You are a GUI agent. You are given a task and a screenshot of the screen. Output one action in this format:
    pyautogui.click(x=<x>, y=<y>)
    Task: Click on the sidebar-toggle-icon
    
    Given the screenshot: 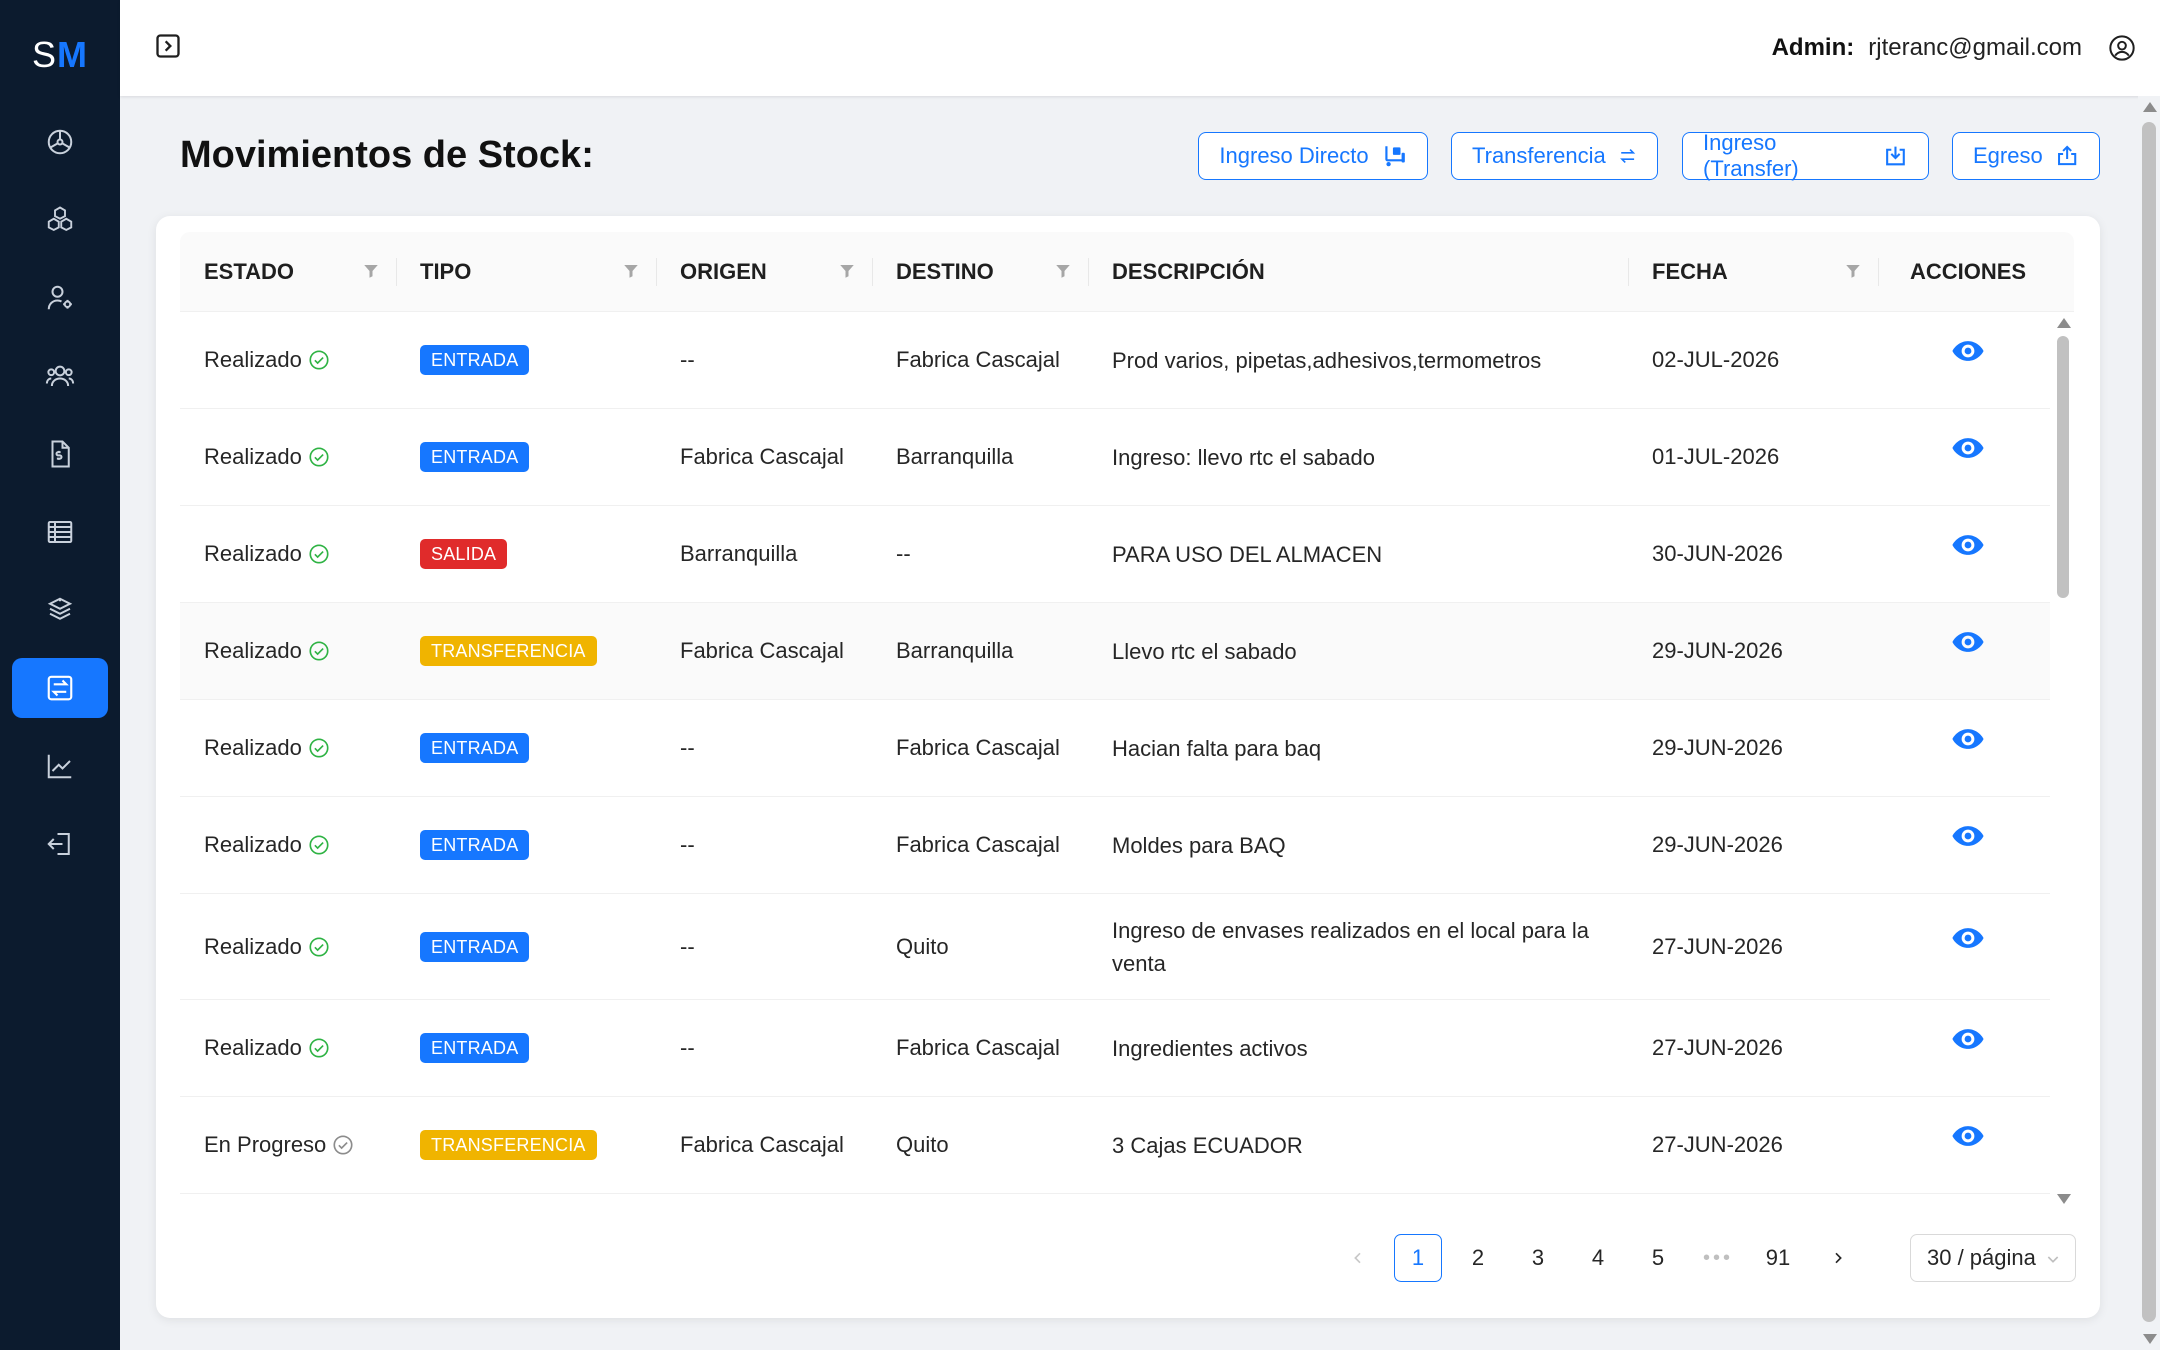 What is the action you would take?
    pyautogui.click(x=168, y=46)
    